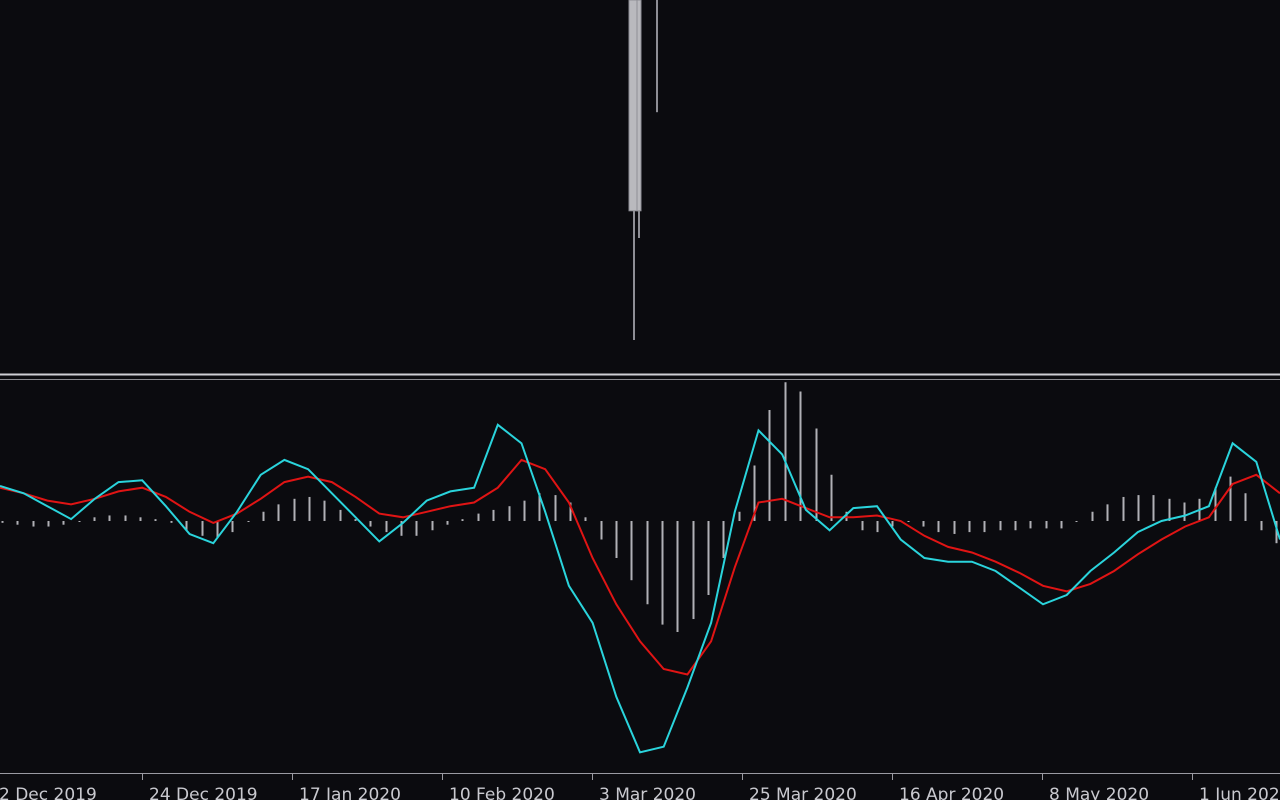 Image resolution: width=1280 pixels, height=800 pixels. I want to click on time-tick-label: 24 Dec 2019, so click(203, 792).